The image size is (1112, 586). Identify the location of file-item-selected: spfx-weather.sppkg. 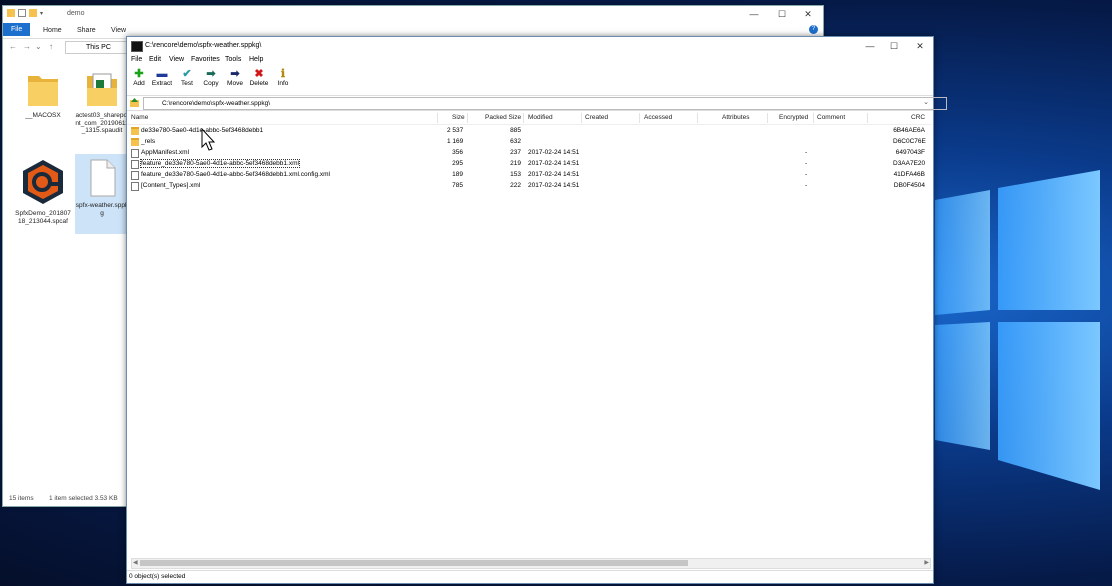
(102, 194).